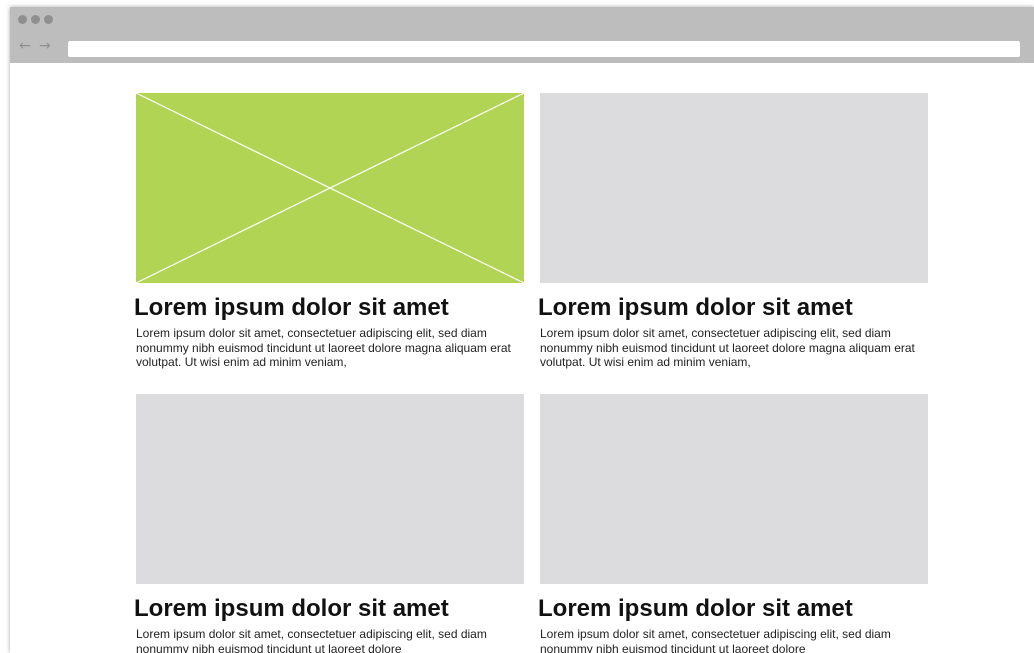  I want to click on minimize-dot-icon, so click(35, 19).